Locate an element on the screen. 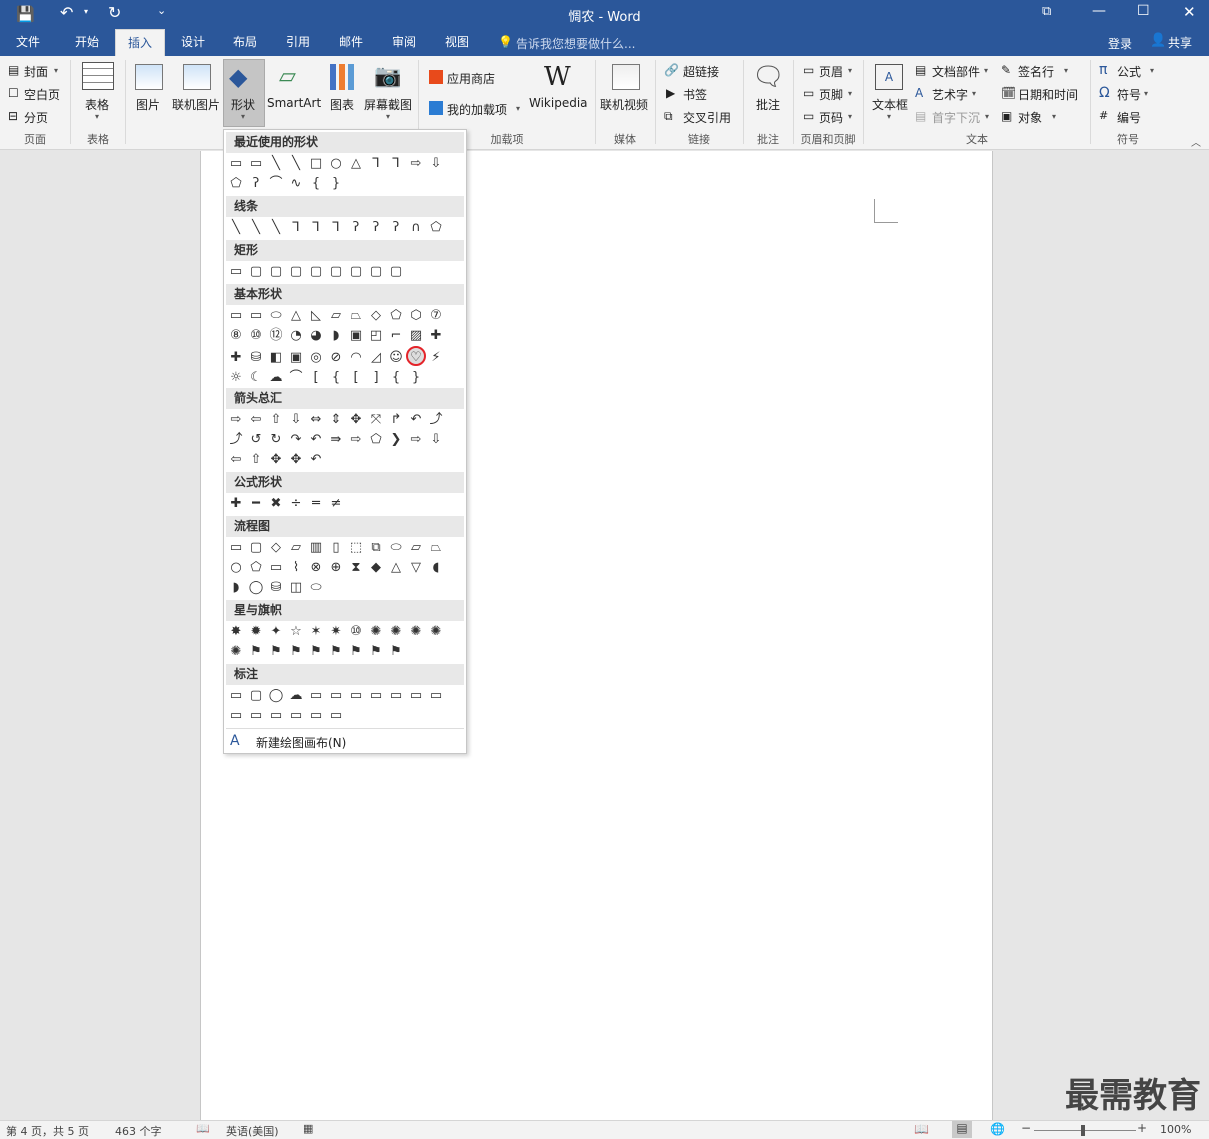 Image resolution: width=1209 pixels, height=1139 pixels. shape-item-stars: ✦ is located at coordinates (276, 632).